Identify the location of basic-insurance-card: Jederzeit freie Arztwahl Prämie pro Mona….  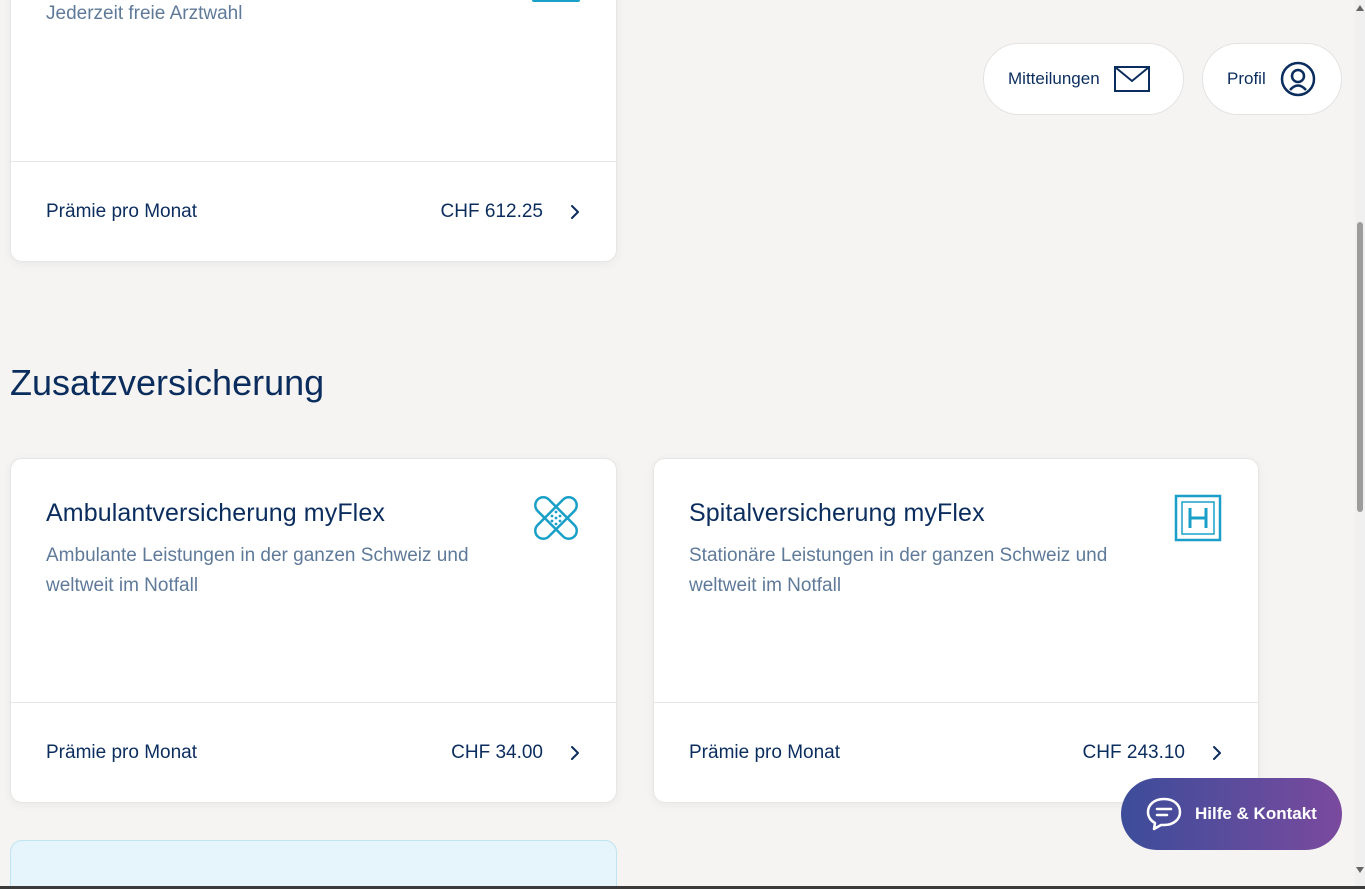
(313, 131).